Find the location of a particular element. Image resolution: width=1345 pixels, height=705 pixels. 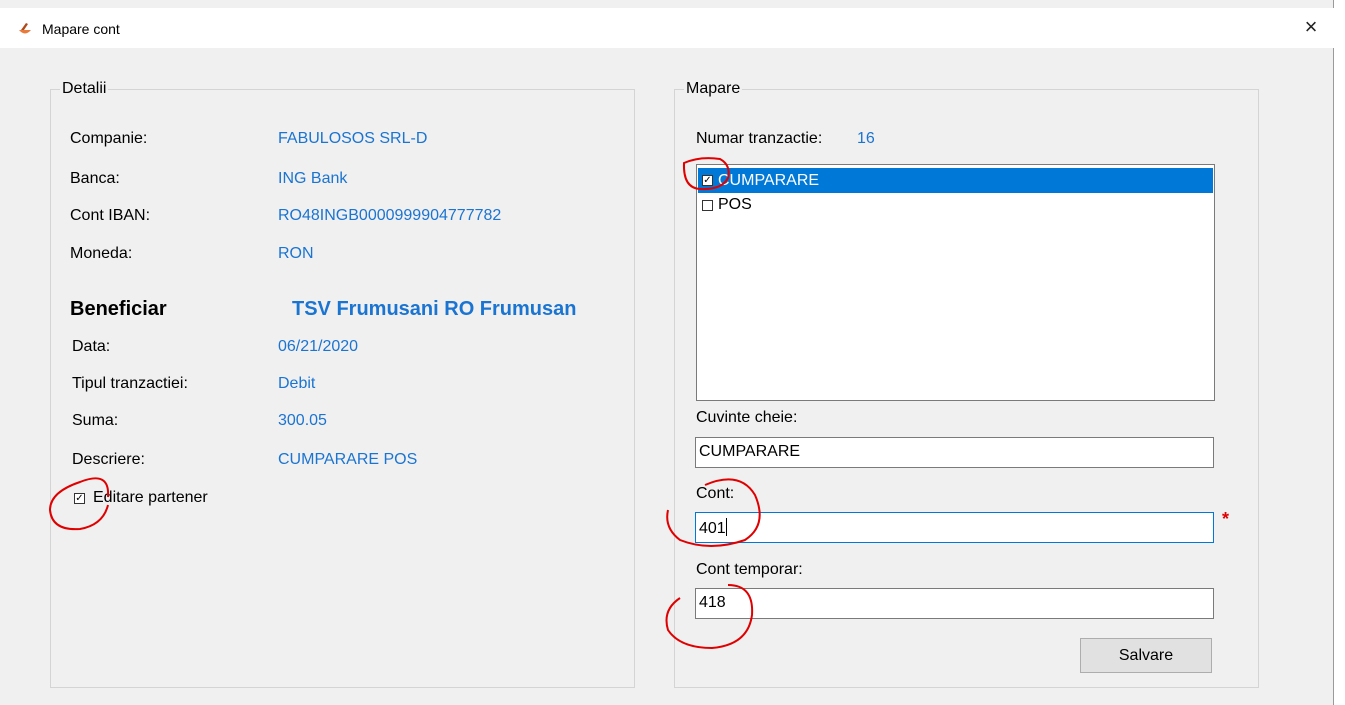

suma-label: Suma: is located at coordinates (95, 420).